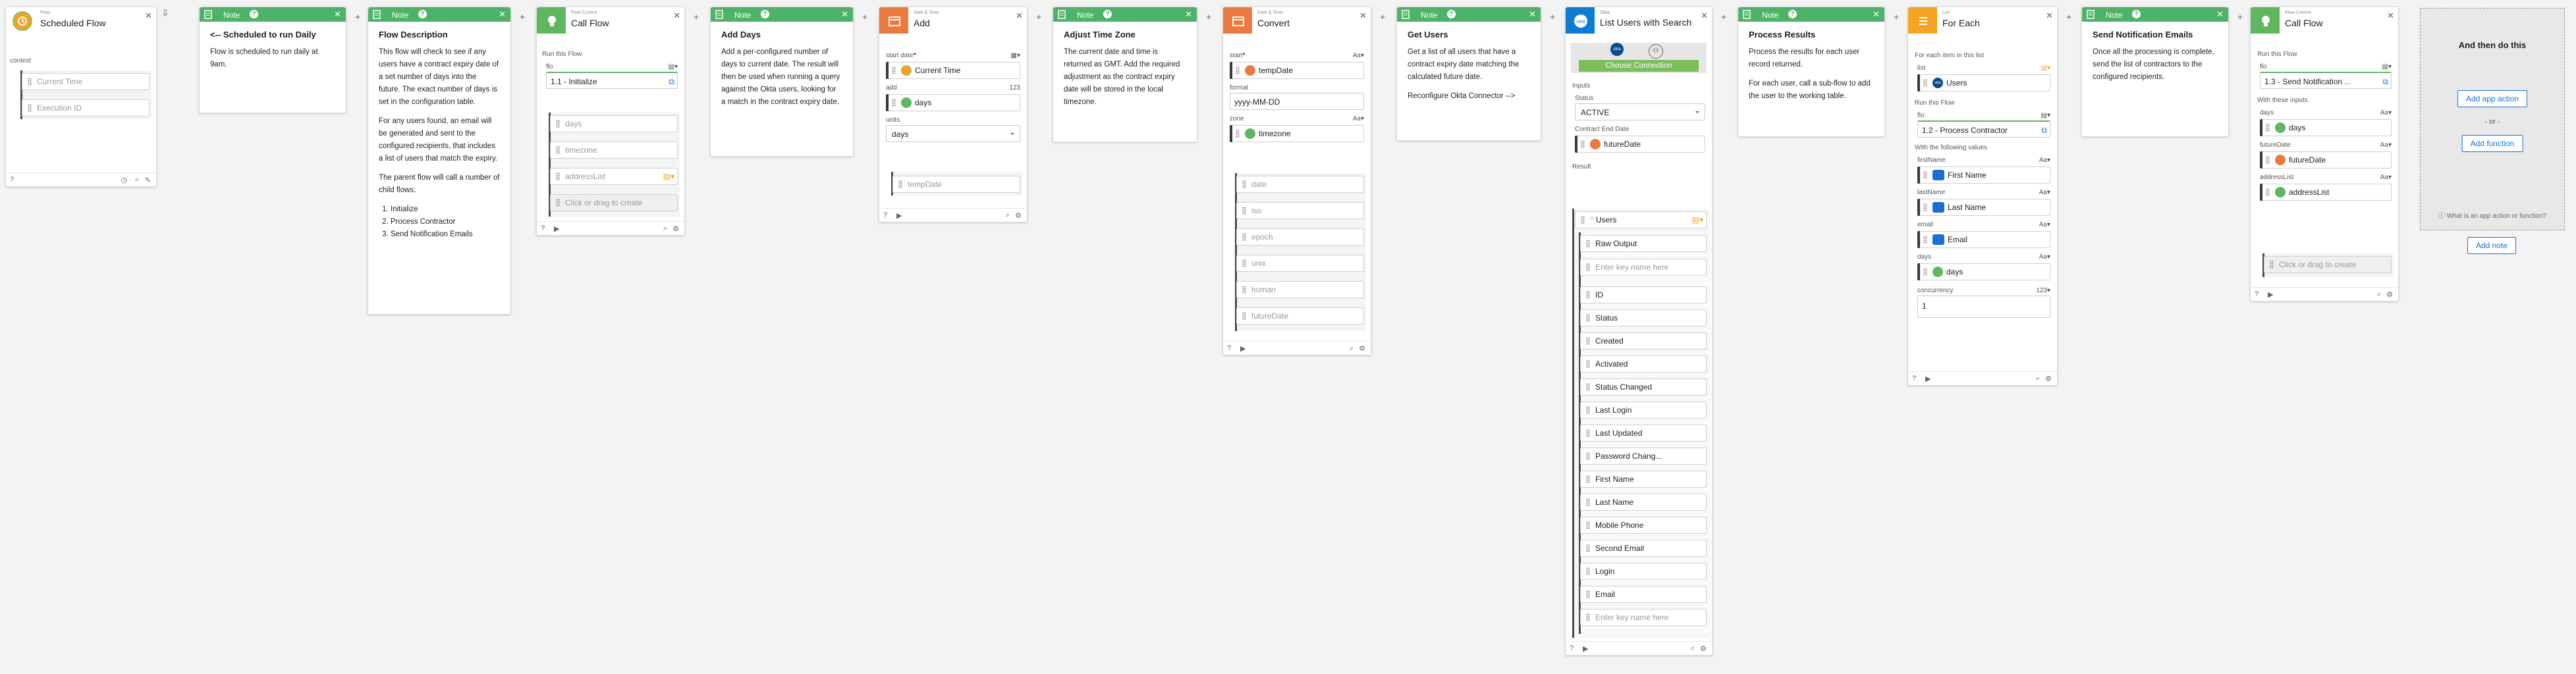 This screenshot has width=2576, height=674. What do you see at coordinates (1300, 315) in the screenshot?
I see `output-futuredate: futureDate` at bounding box center [1300, 315].